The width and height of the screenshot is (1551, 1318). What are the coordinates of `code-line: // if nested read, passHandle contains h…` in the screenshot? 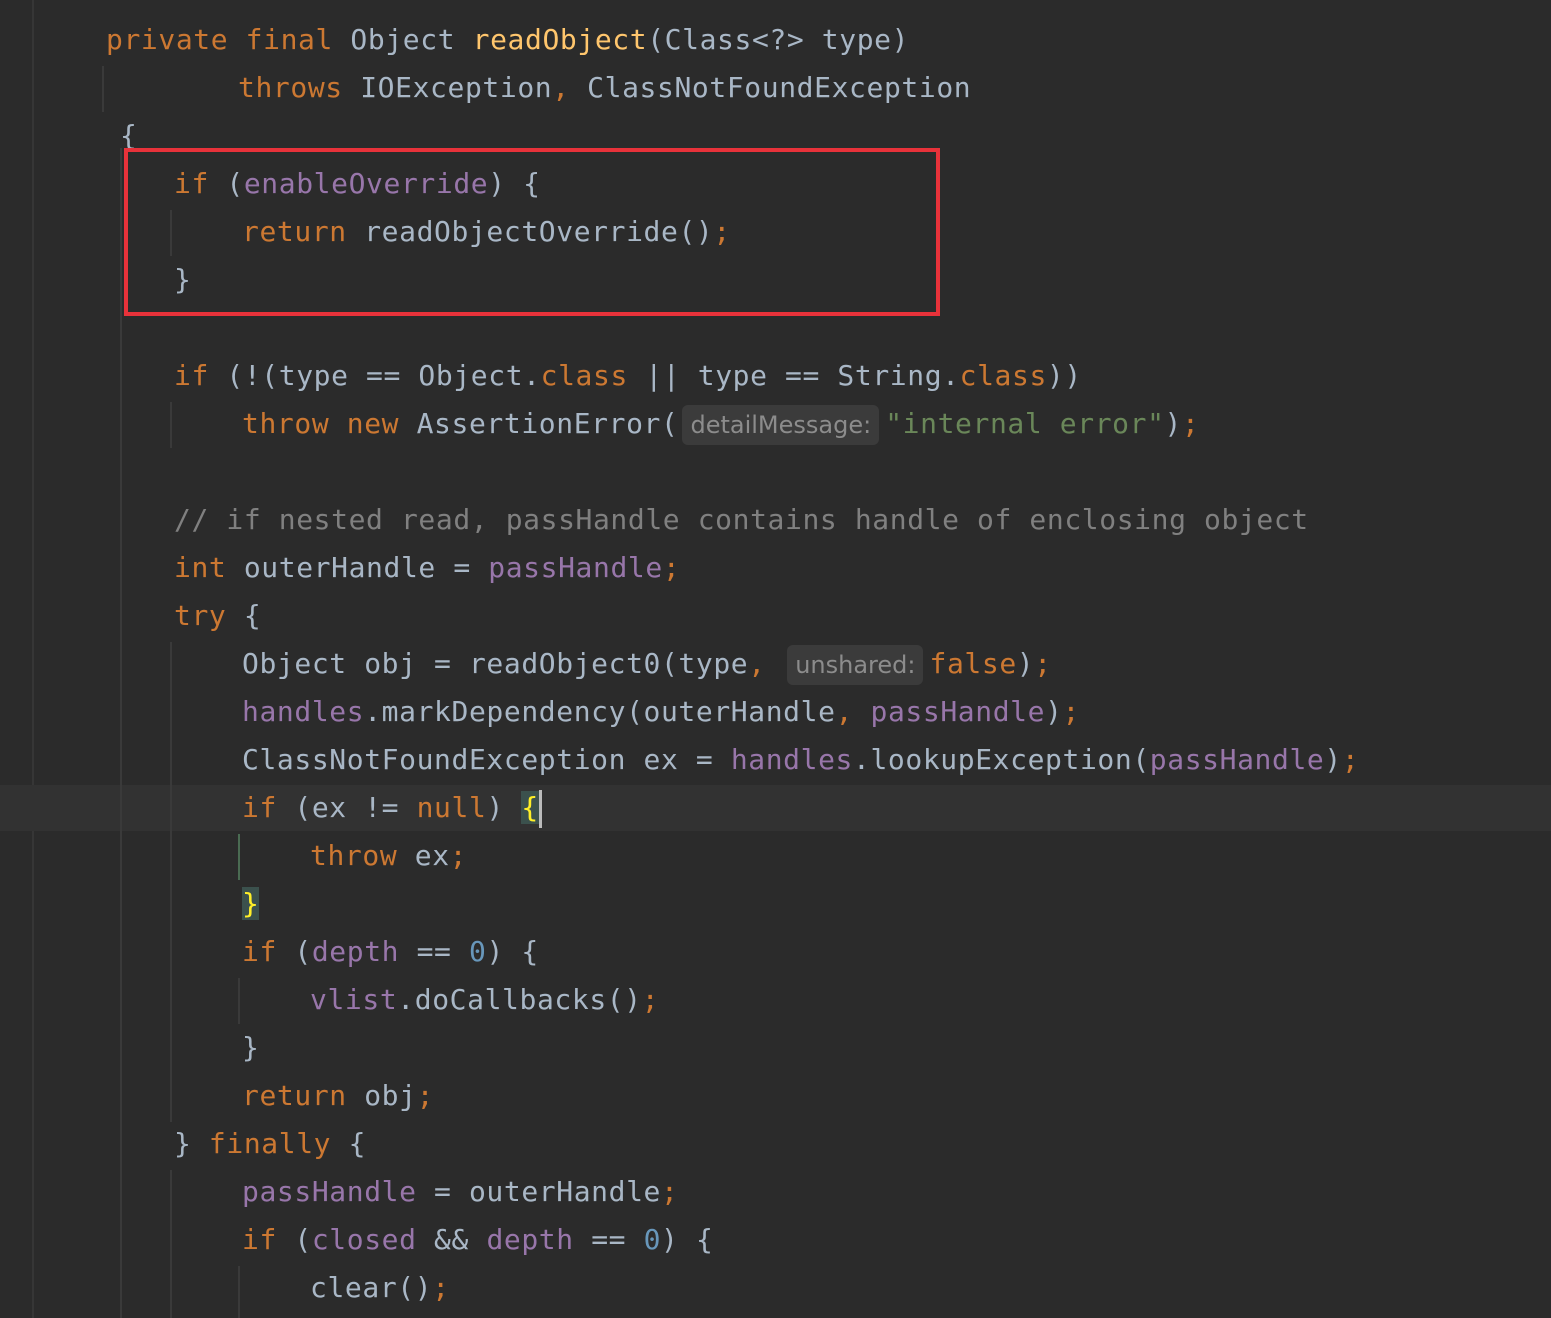 It's located at (741, 520).